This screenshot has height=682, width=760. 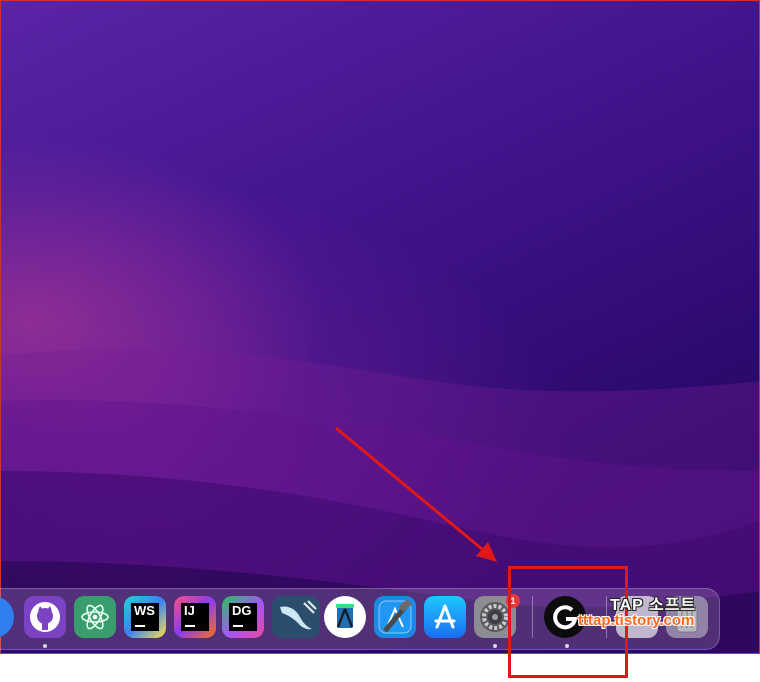 I want to click on annotation-arrow, so click(x=416, y=494).